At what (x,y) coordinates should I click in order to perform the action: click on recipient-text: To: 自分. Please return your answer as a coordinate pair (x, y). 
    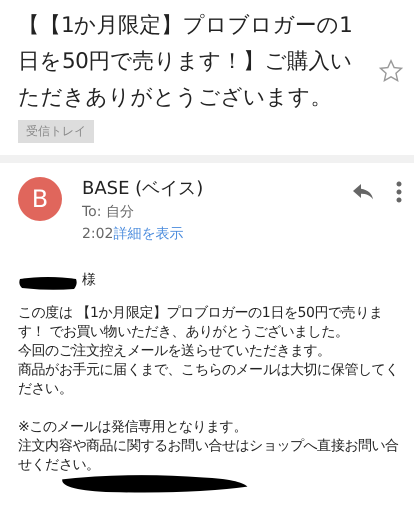
    Looking at the image, I should click on (108, 212).